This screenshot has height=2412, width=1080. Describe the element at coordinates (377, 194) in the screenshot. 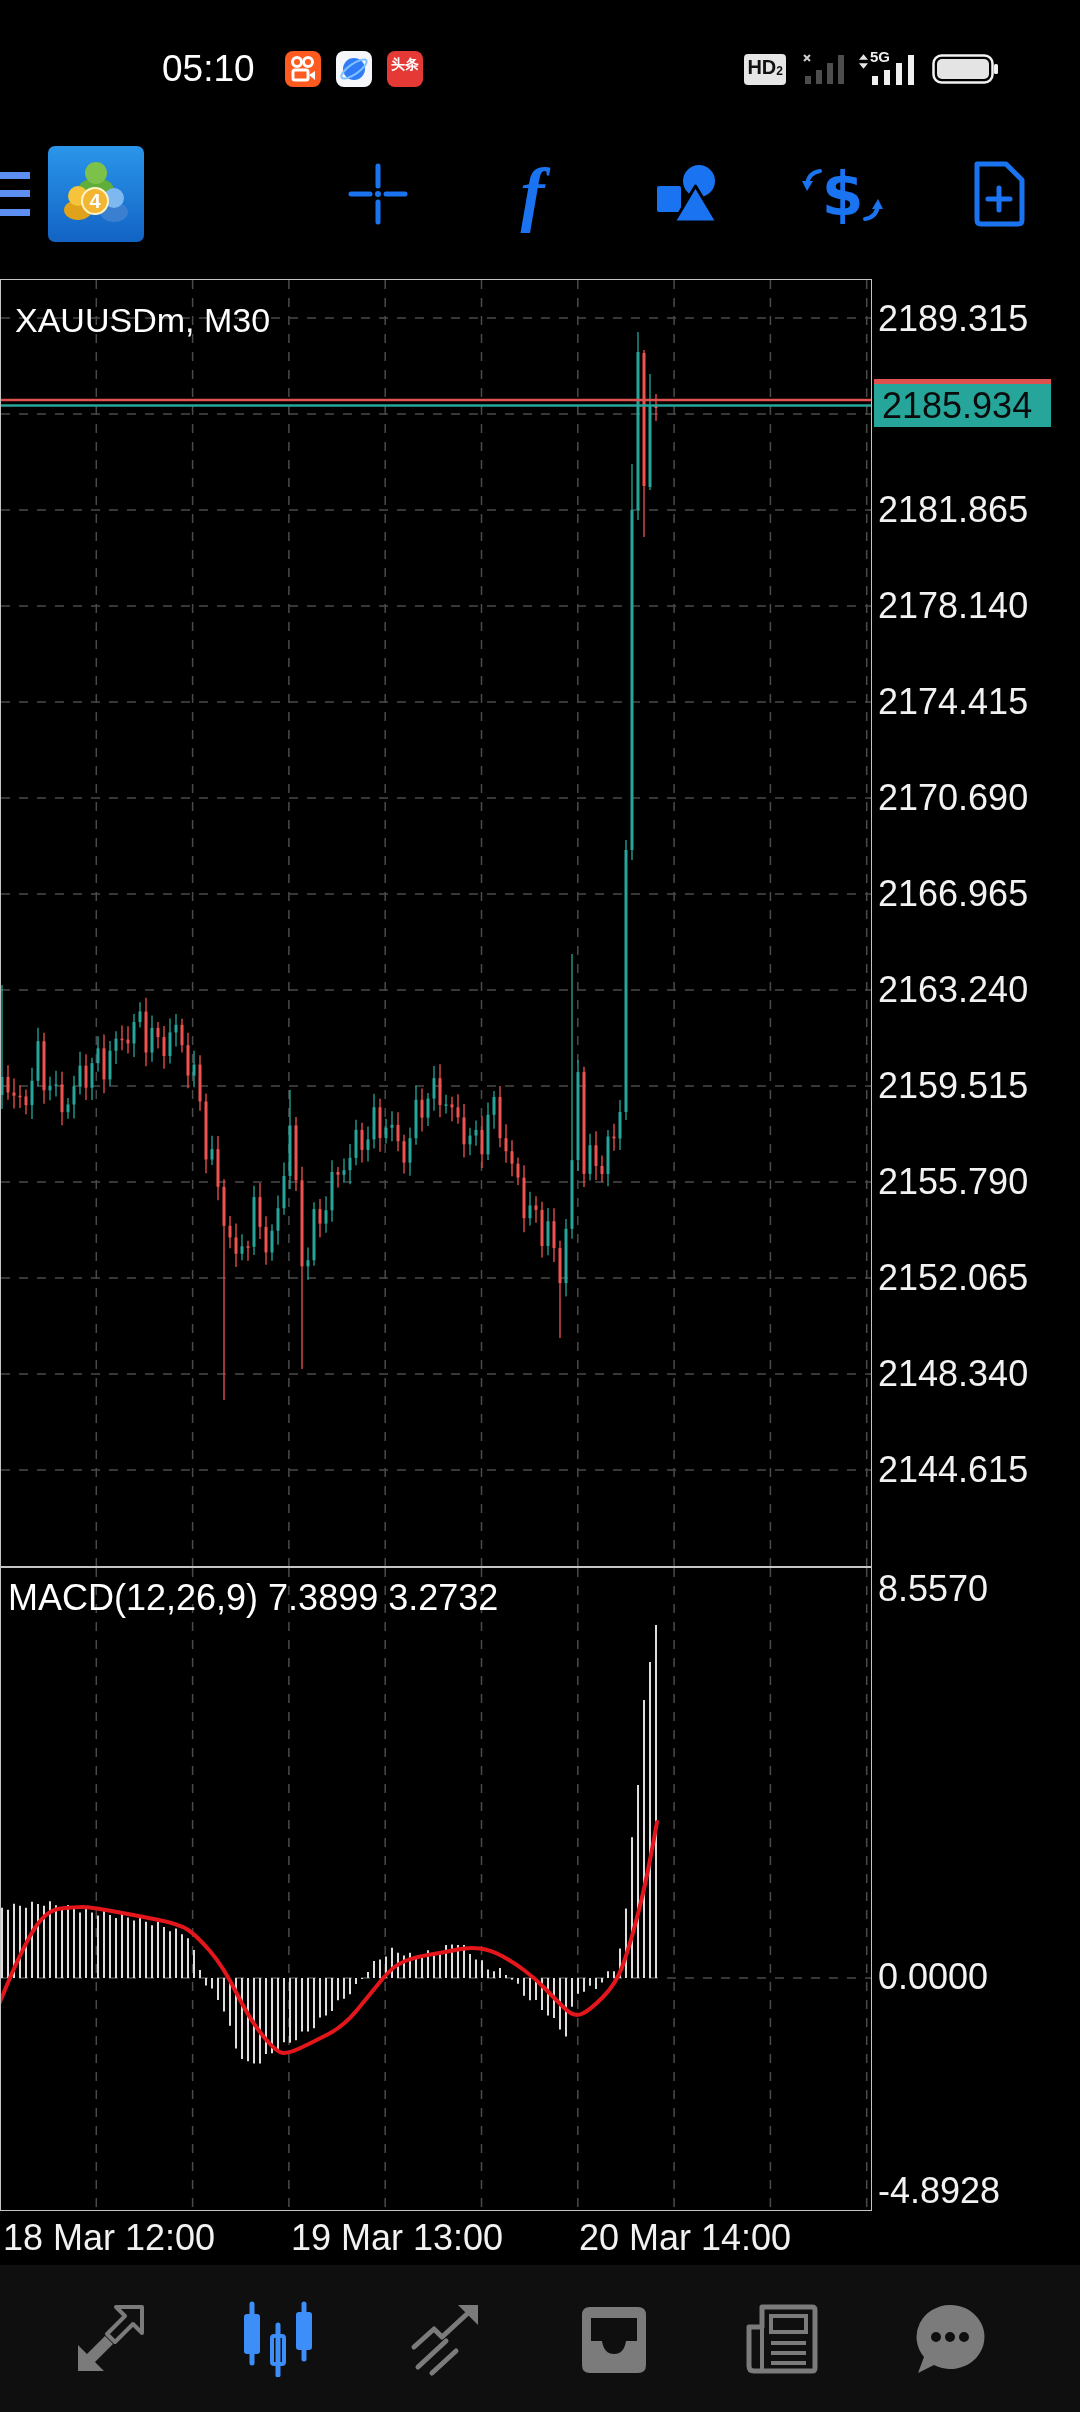

I see `crosshair-button` at that location.